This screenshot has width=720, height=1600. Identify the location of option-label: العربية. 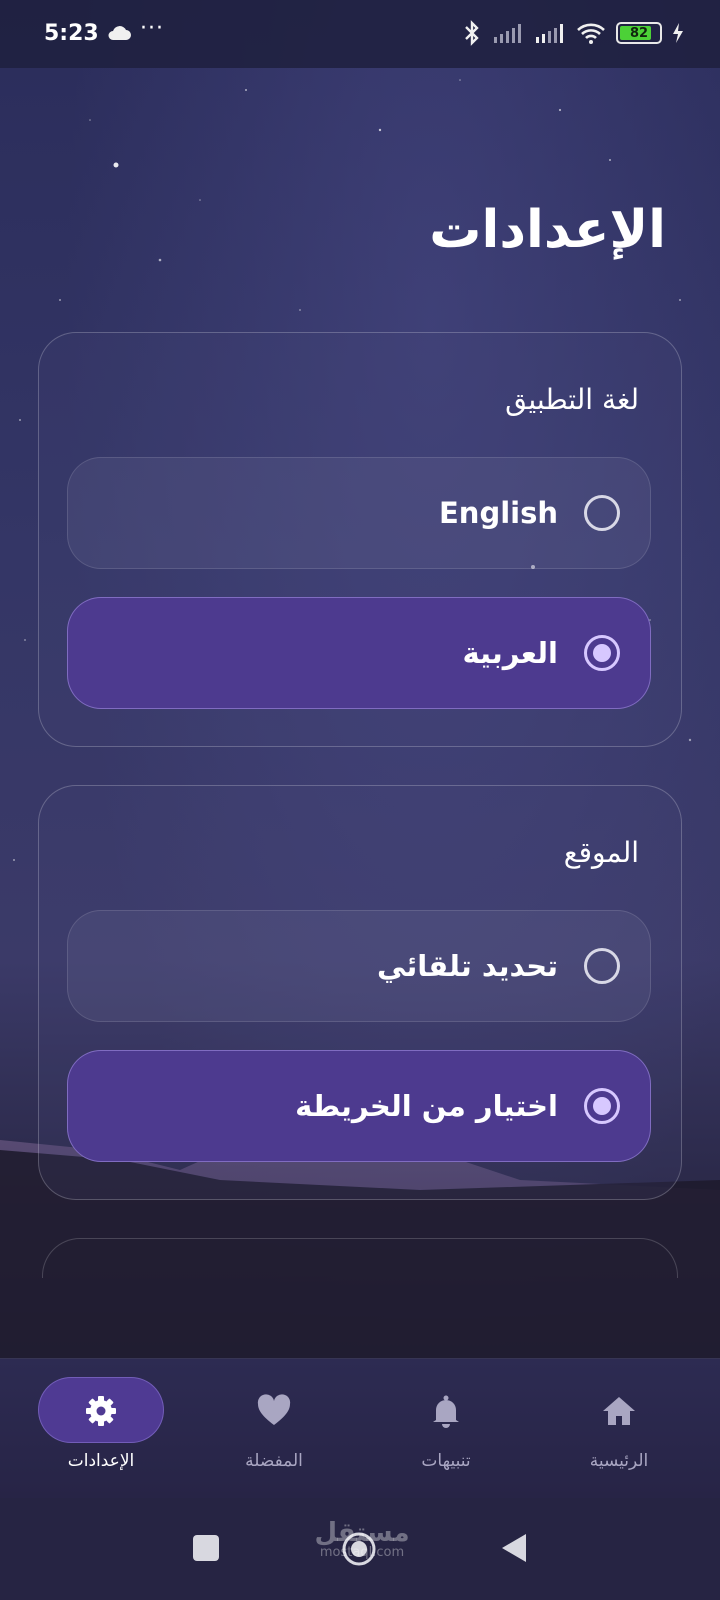
(510, 653).